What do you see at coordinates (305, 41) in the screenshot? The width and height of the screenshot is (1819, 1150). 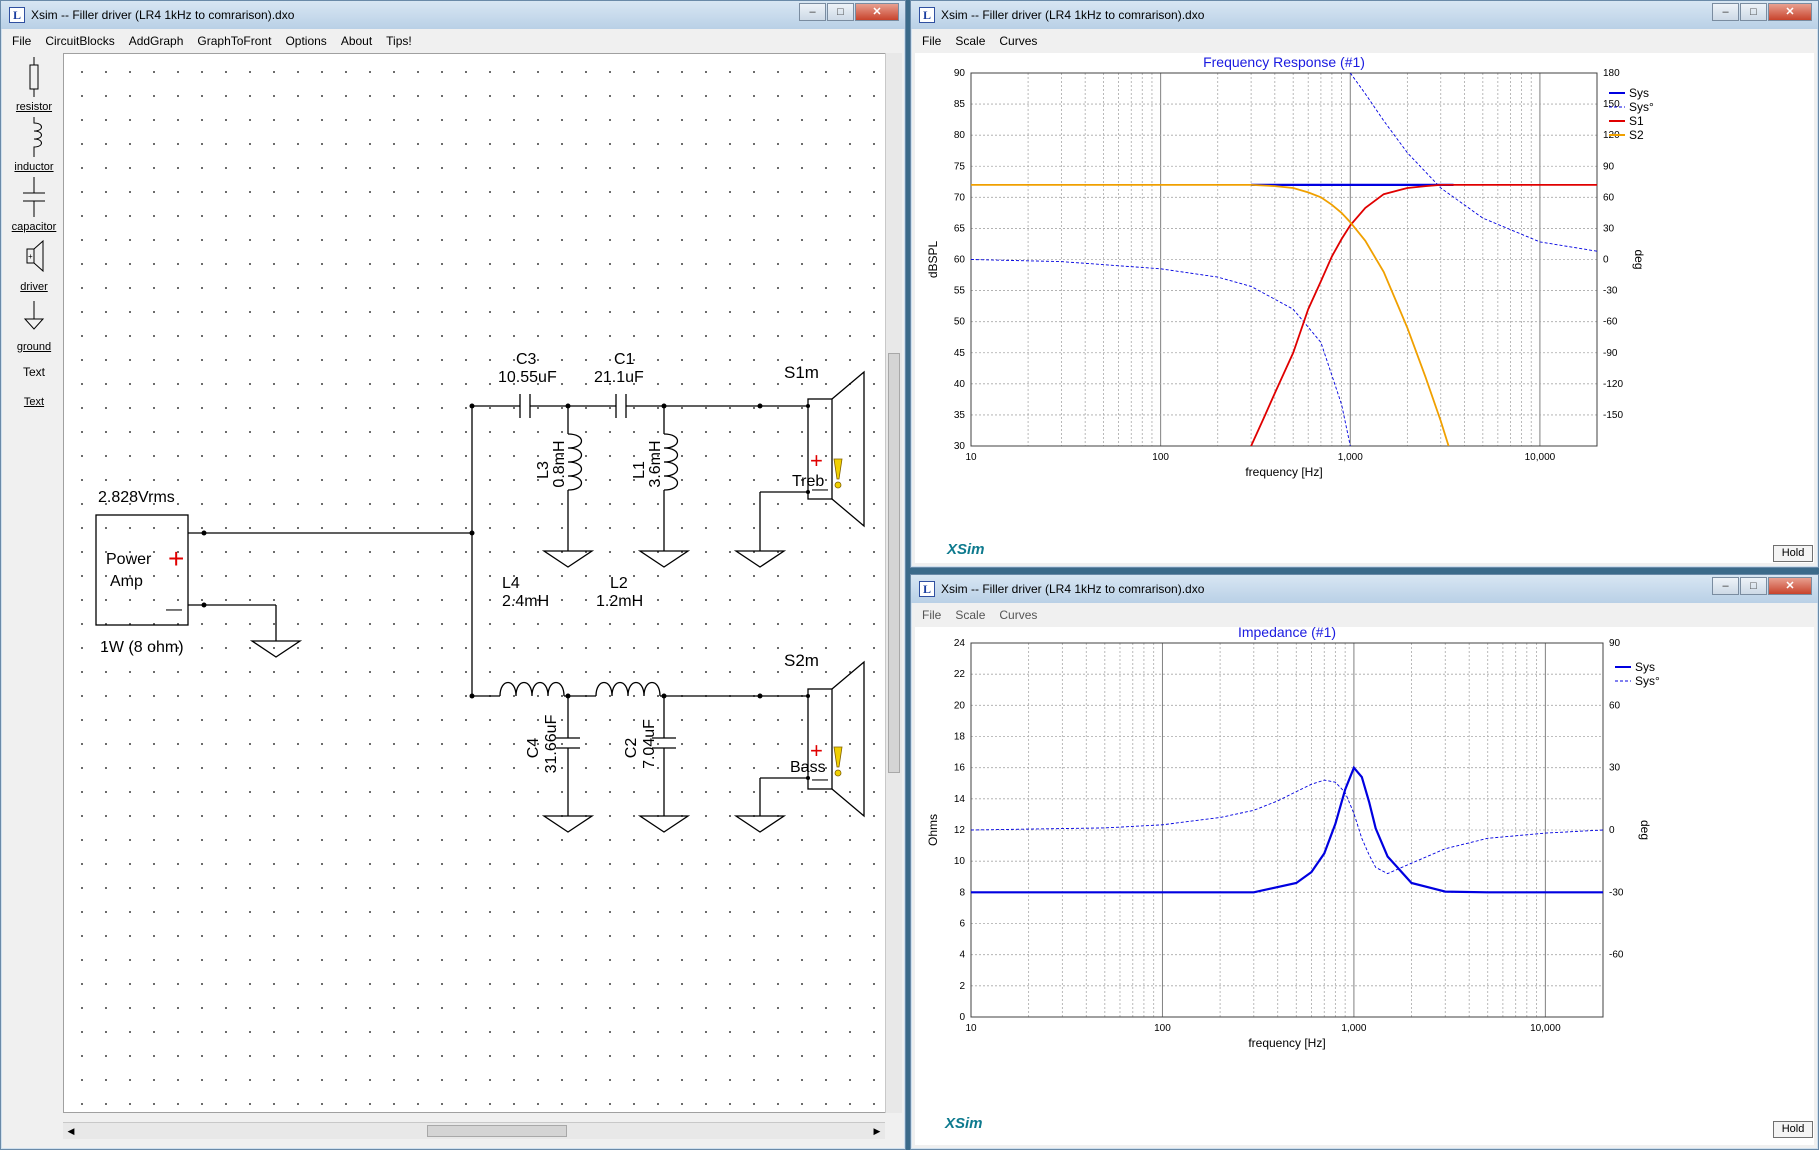 I see `menu-options: Options` at bounding box center [305, 41].